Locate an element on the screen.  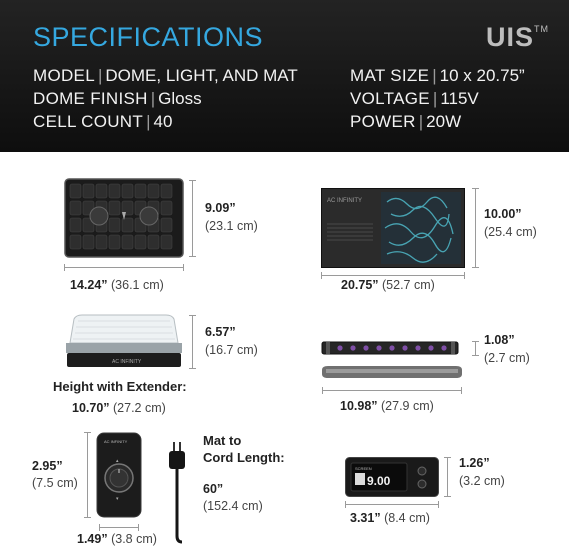
display-height-tick-bottom is located at coordinates (447, 496).